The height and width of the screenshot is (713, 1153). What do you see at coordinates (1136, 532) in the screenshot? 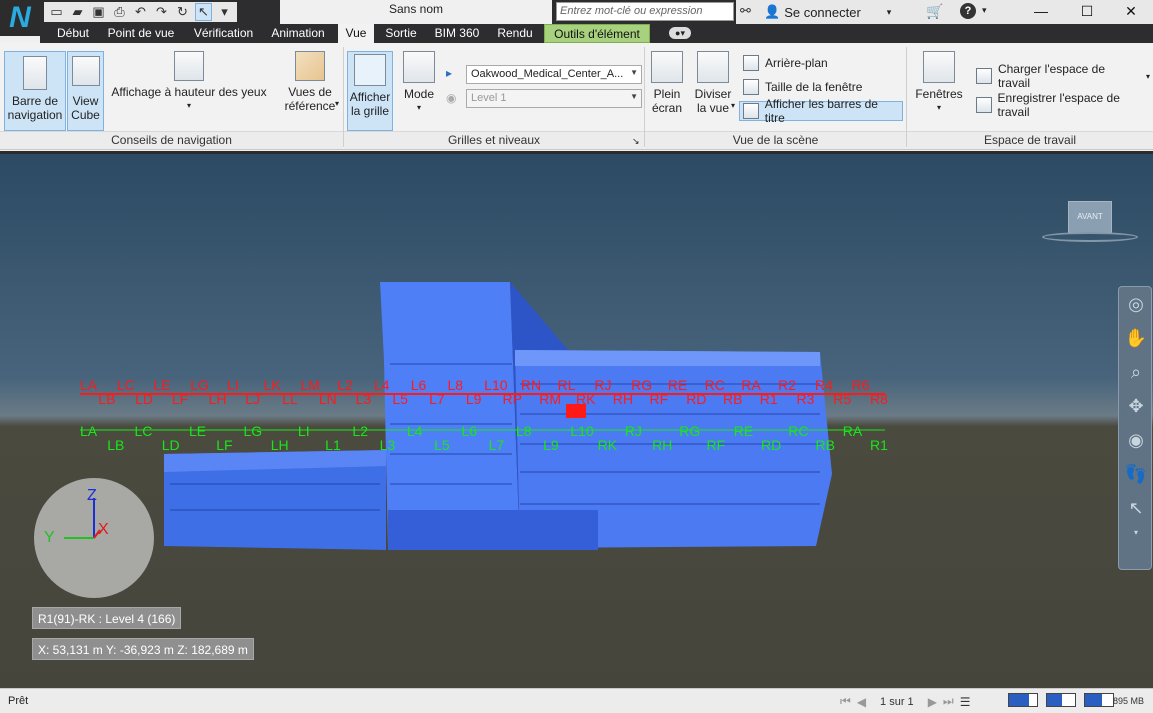
I see `navbar-menu-icon: ▾` at bounding box center [1136, 532].